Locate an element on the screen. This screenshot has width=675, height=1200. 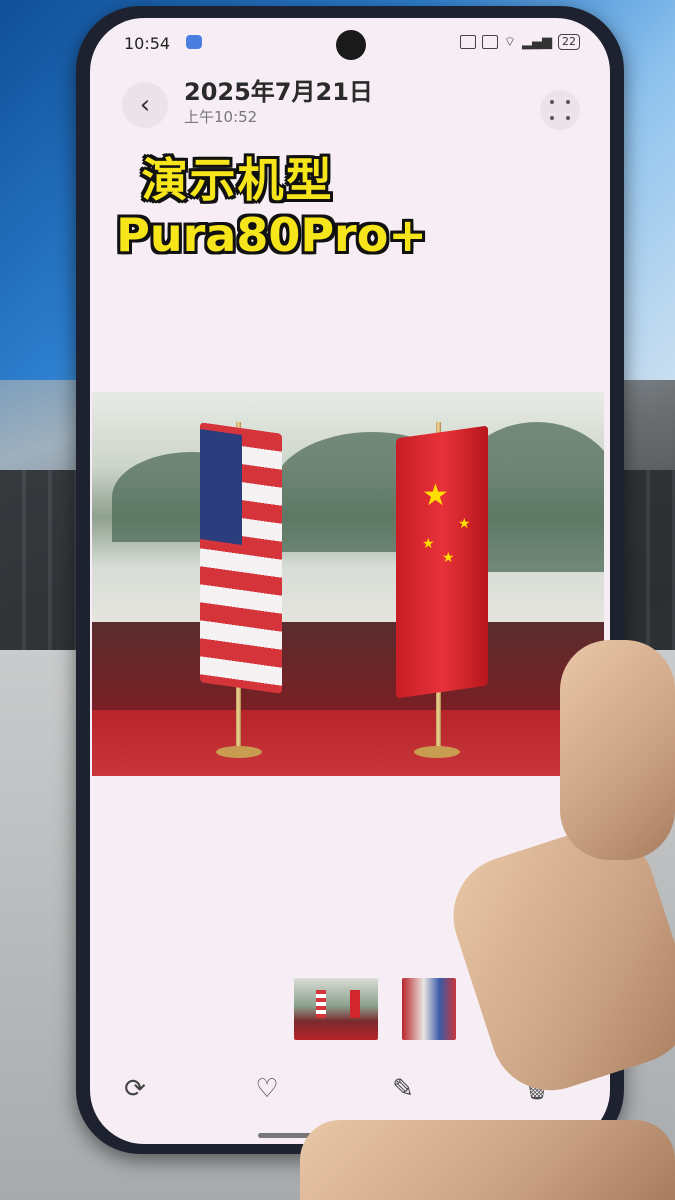
share-icon: ⟳ is located at coordinates (135, 1089).